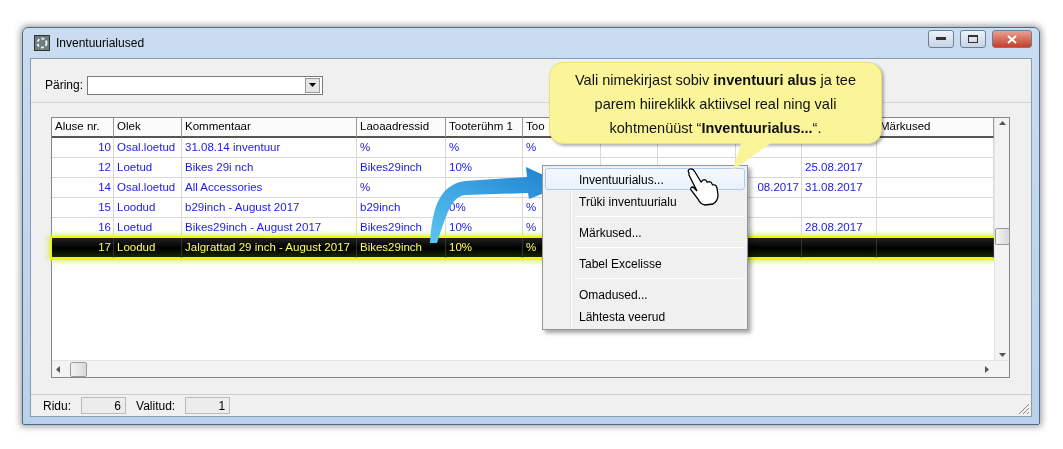  I want to click on scroll-down-icon, so click(1002, 355).